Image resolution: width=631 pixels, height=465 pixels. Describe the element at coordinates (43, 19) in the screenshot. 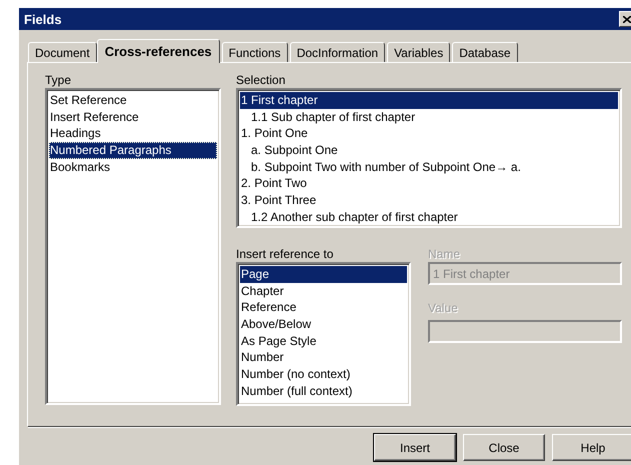

I see `window-title: Fields` at that location.